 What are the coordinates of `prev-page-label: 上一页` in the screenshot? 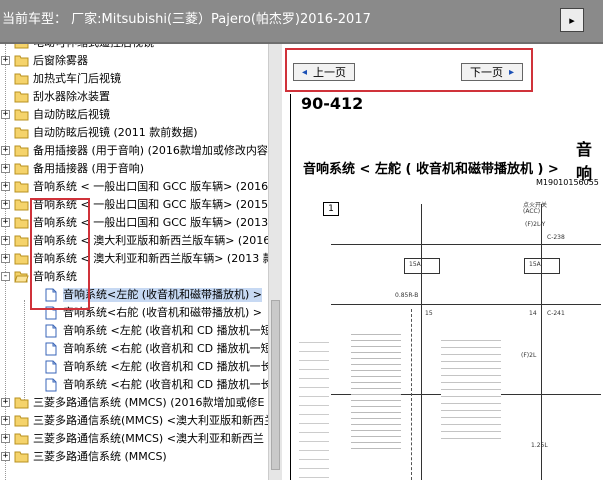 It's located at (330, 72).